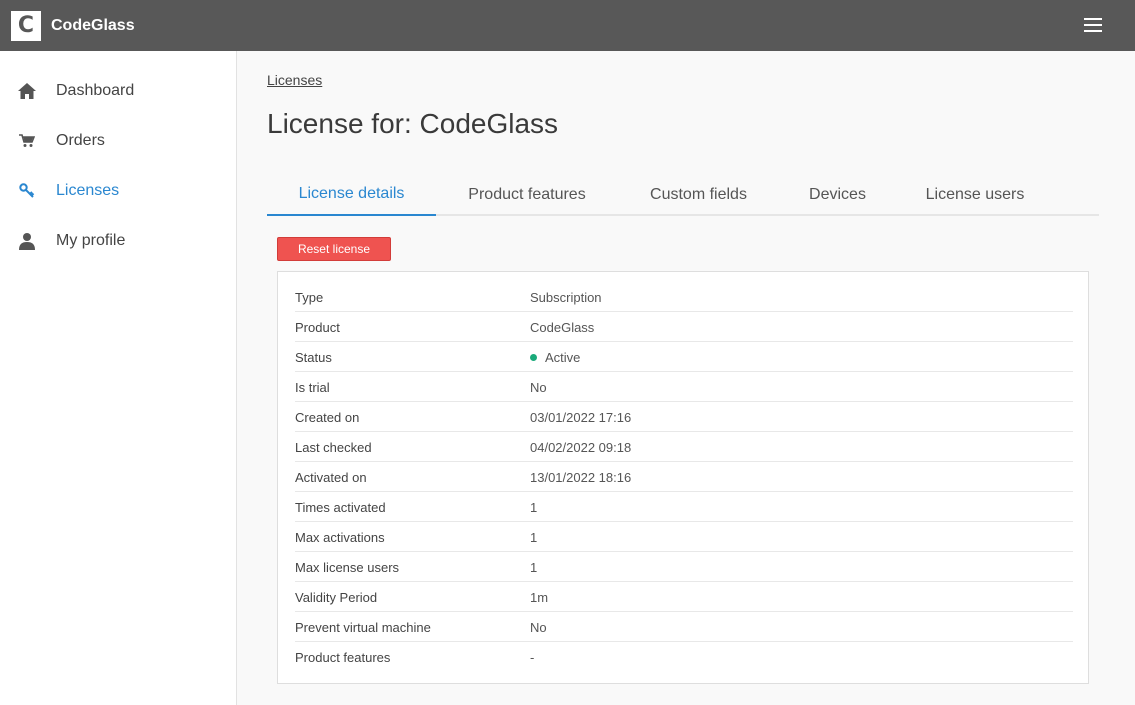 This screenshot has height=705, width=1135. What do you see at coordinates (684, 327) in the screenshot?
I see `detail-row-product: Product CodeGlass` at bounding box center [684, 327].